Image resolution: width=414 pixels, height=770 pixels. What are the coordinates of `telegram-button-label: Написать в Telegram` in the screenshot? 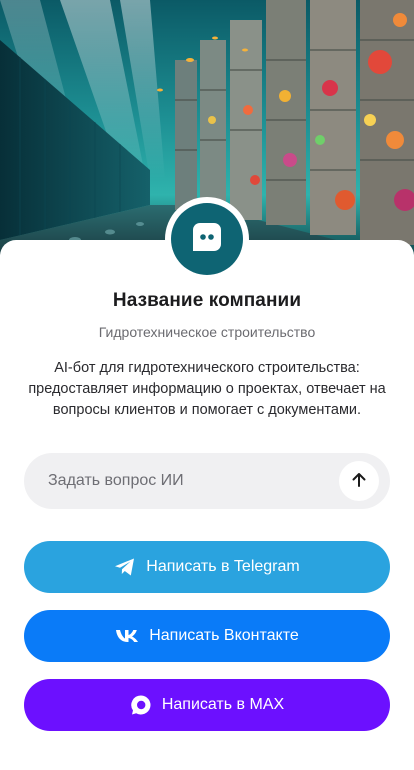 It's located at (223, 566).